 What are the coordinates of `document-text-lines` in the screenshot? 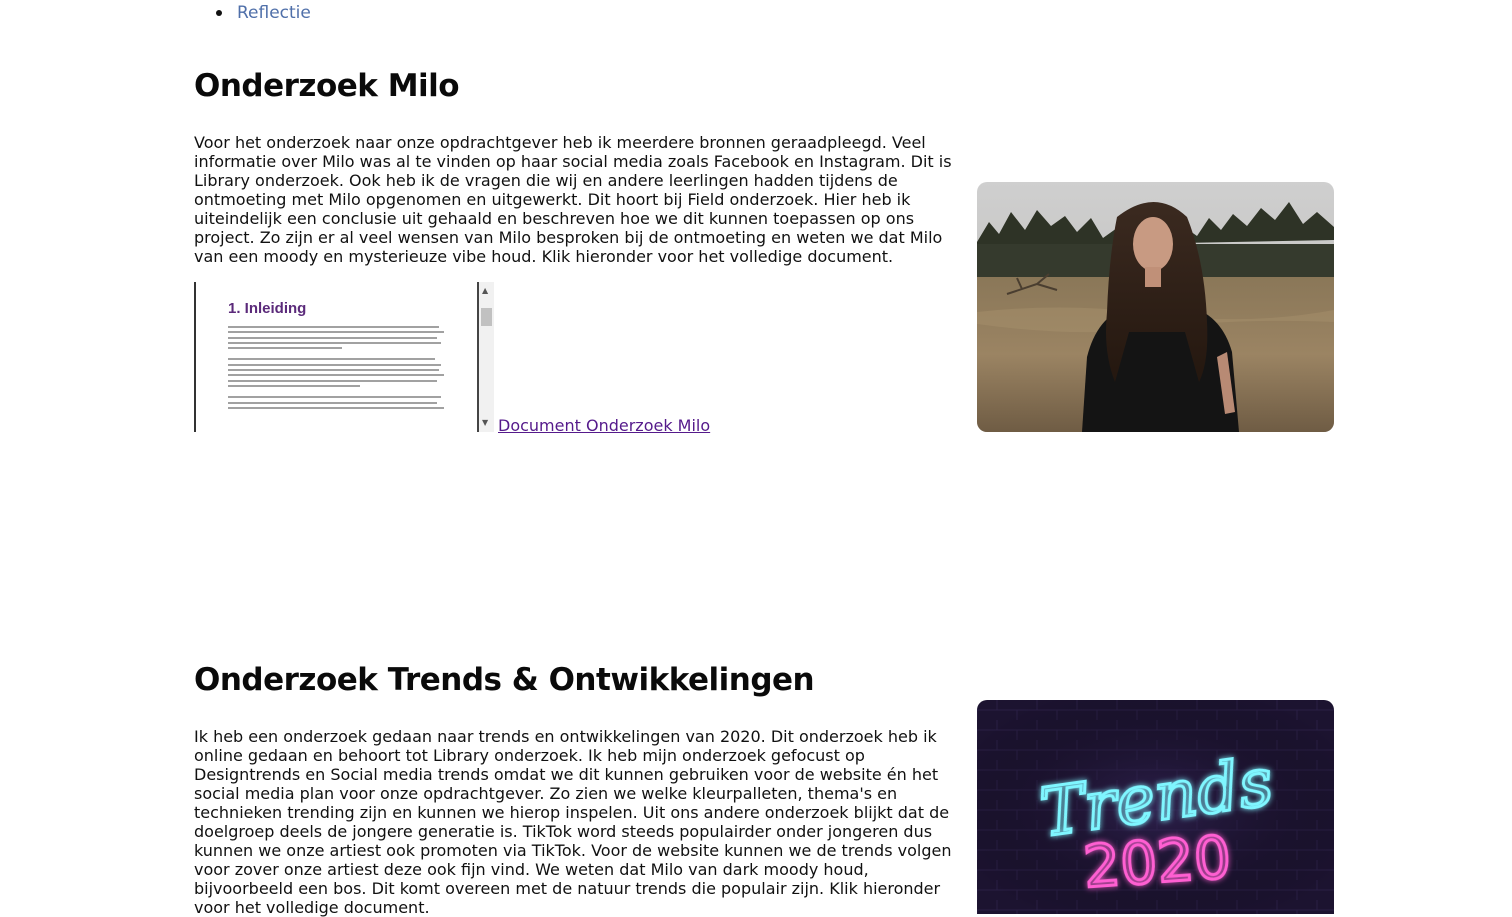 It's located at (338, 369).